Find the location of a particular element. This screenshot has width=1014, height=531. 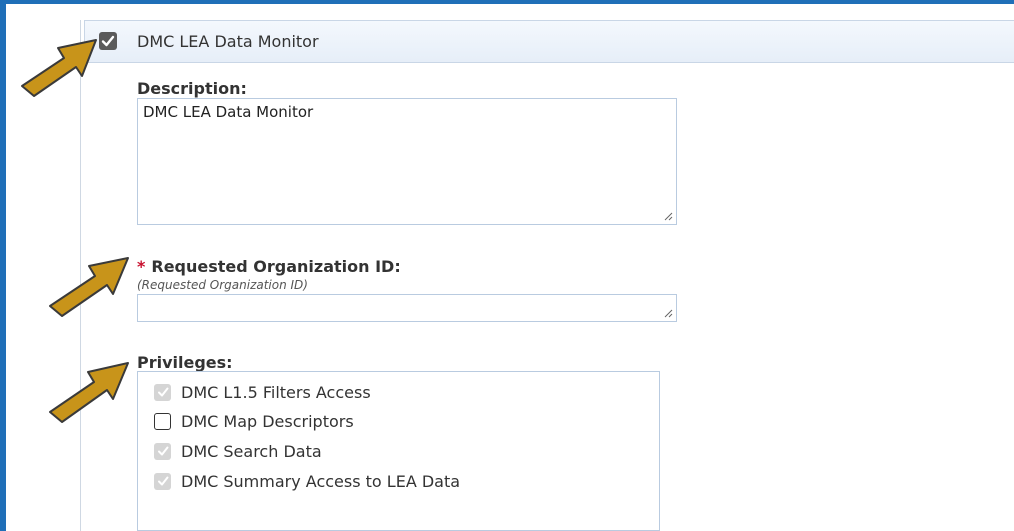

annotation-arrows is located at coordinates (75, 231).